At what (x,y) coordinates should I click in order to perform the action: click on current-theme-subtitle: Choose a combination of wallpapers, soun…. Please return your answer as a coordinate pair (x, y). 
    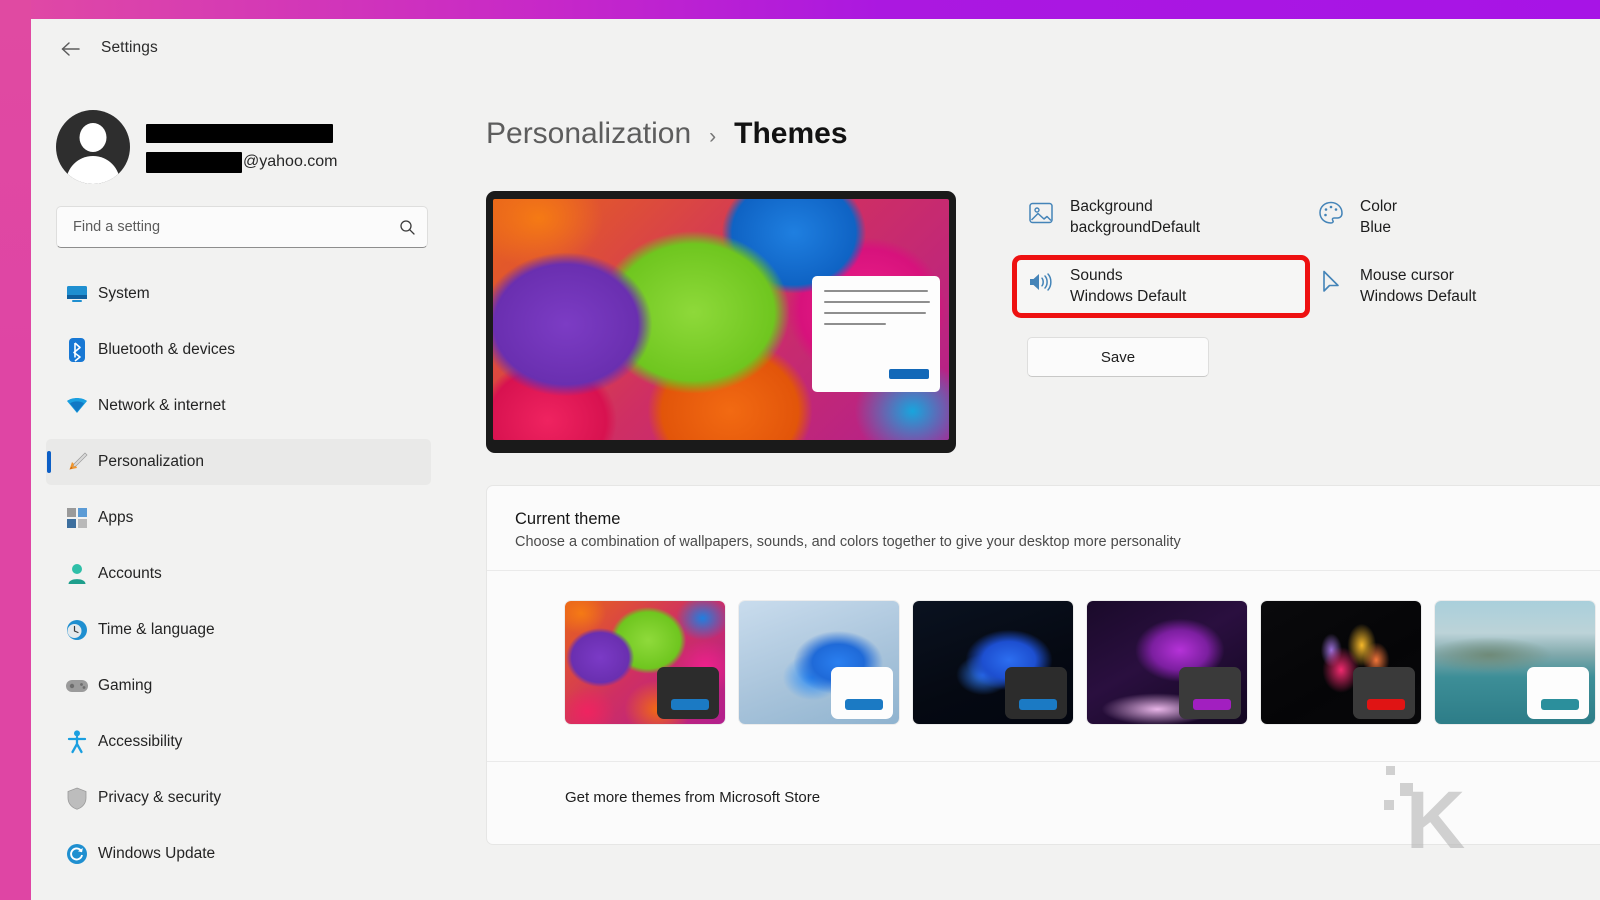
    Looking at the image, I should click on (848, 542).